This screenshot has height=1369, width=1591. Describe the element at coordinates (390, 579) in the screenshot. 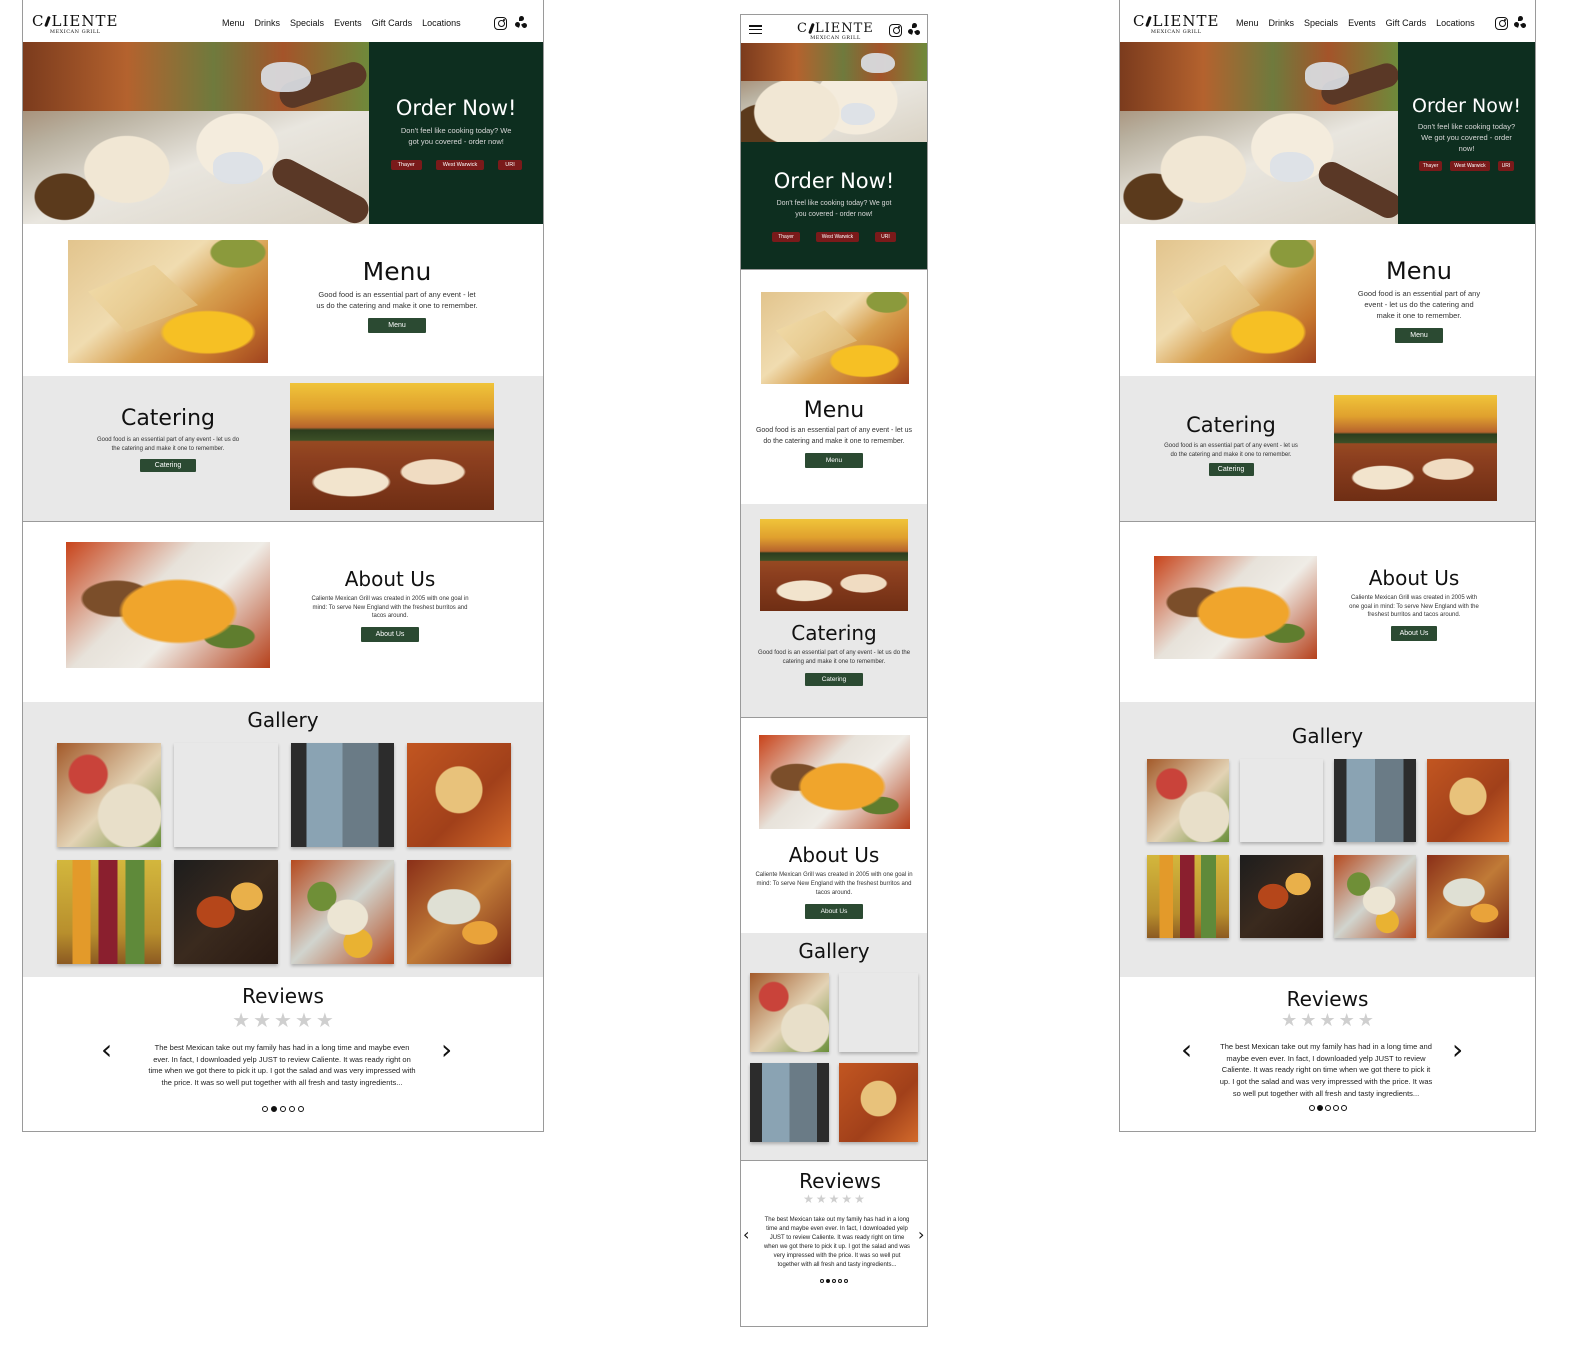

I see `about-title: About Us` at that location.